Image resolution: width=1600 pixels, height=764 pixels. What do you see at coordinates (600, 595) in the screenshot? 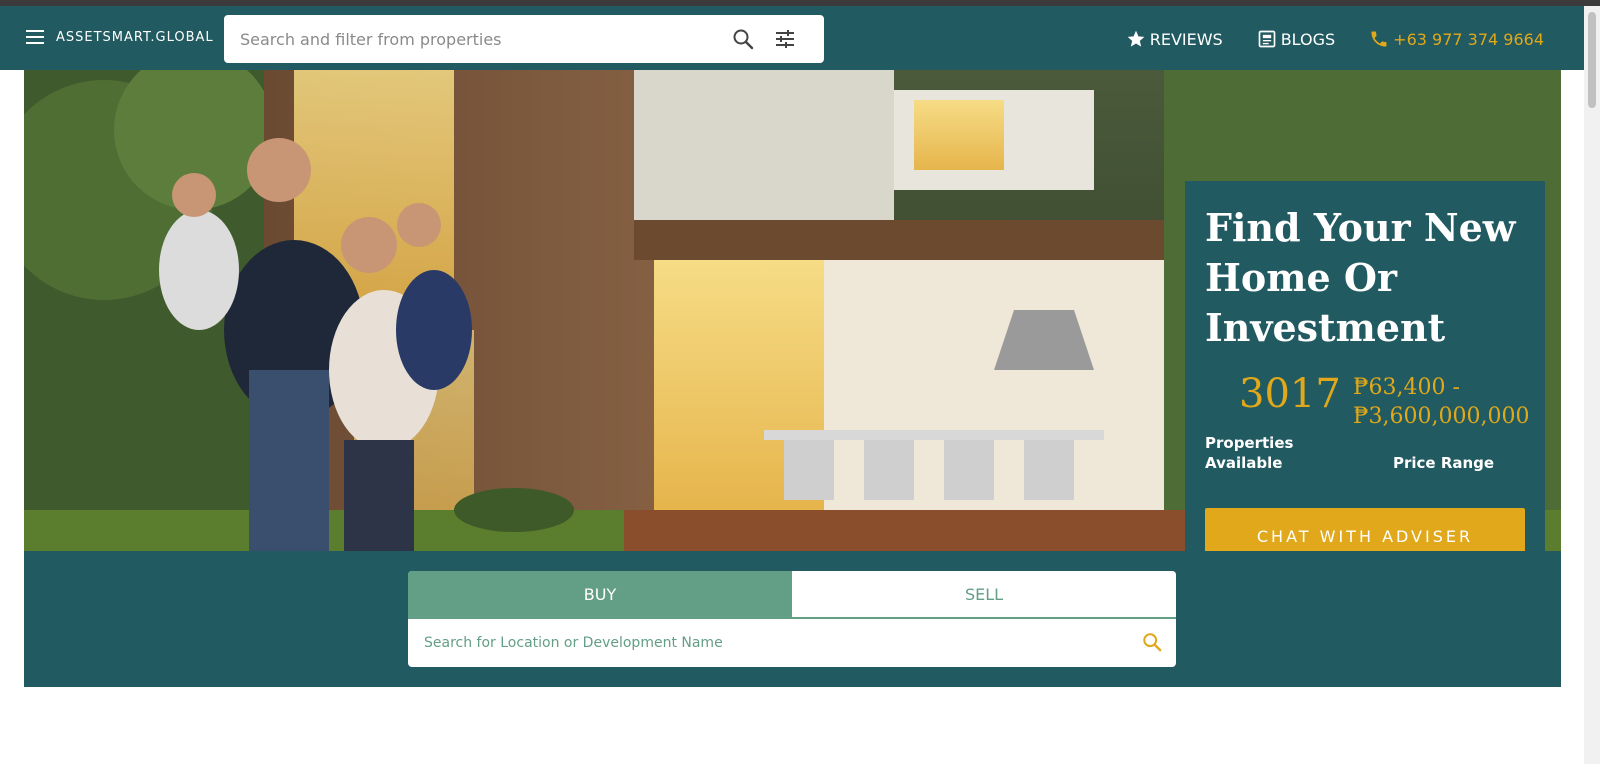
I see `tab-buy: BUY` at bounding box center [600, 595].